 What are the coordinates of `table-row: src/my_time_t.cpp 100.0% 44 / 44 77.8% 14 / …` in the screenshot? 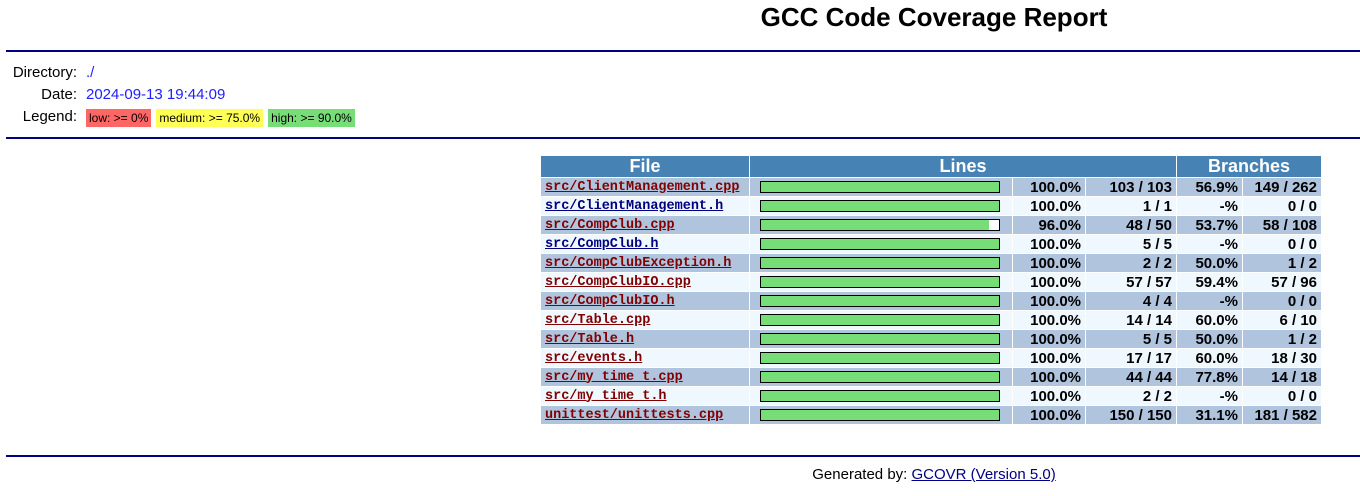 It's located at (931, 377).